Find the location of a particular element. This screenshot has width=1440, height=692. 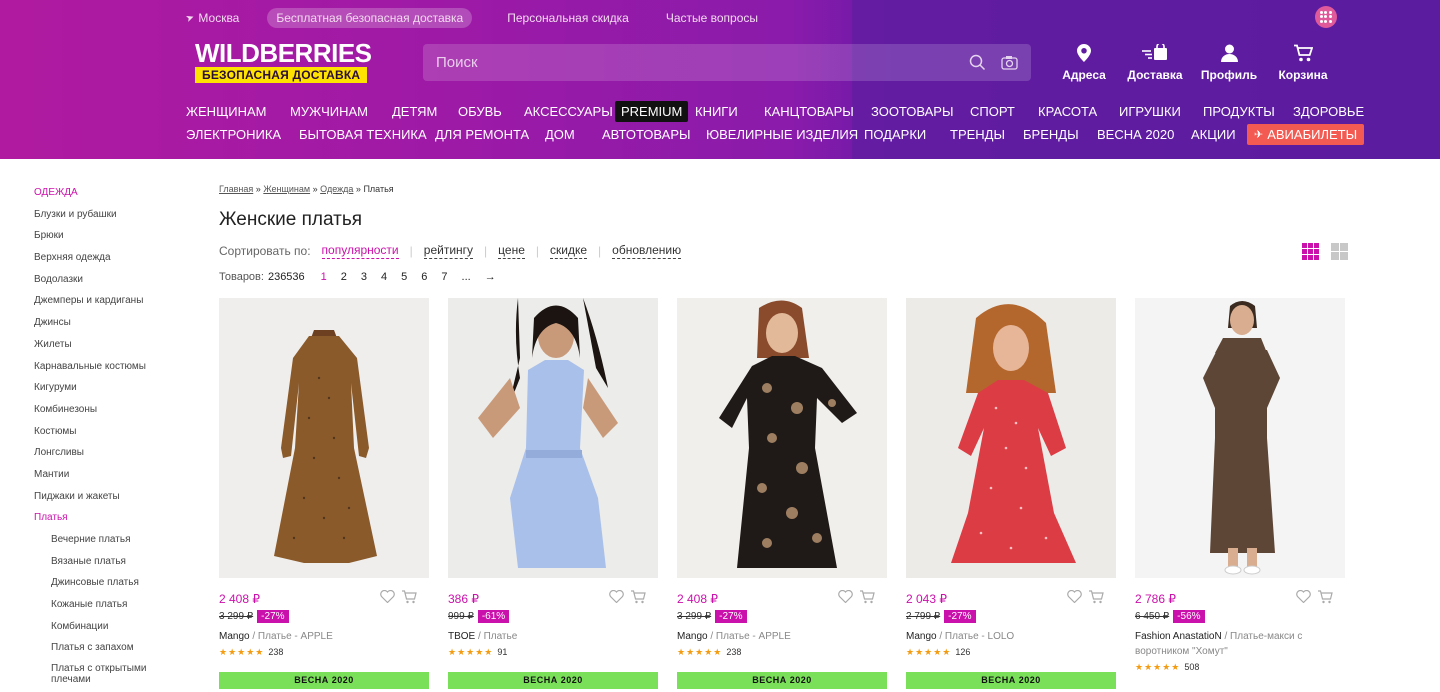

cart-button: Корзина is located at coordinates (1303, 62).